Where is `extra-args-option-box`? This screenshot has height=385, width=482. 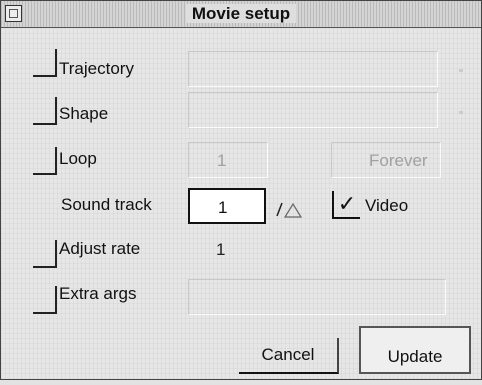
extra-args-option-box is located at coordinates (45, 300).